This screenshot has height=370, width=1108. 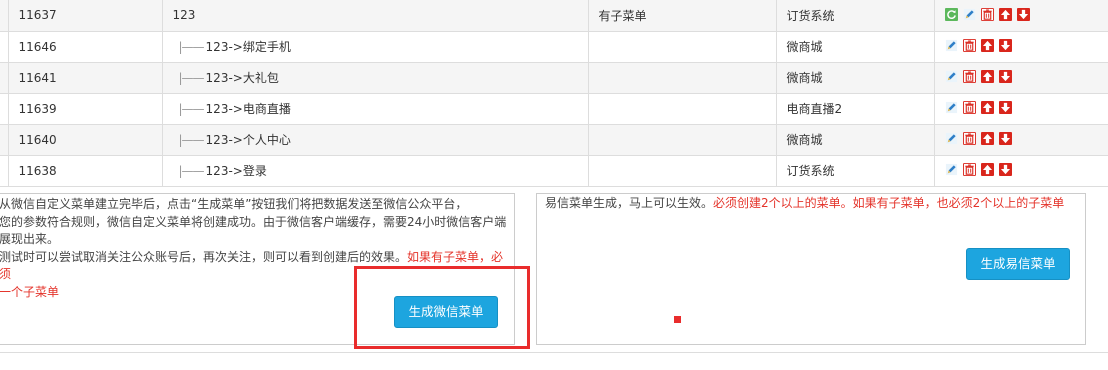 I want to click on table-row: 11641 |—— 123->大礼包 微商城, so click(x=554, y=77).